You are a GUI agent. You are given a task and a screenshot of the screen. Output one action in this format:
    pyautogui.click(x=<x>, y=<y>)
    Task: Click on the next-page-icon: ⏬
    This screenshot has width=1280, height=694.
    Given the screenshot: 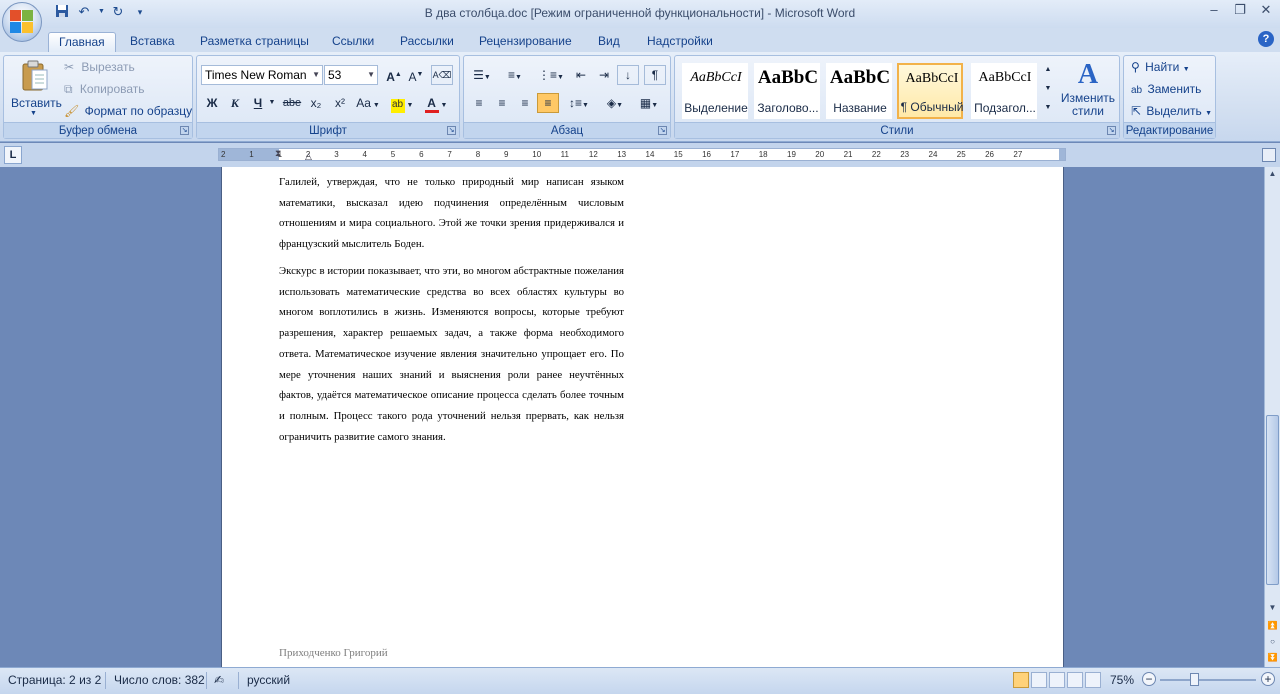 What is the action you would take?
    pyautogui.click(x=1272, y=658)
    